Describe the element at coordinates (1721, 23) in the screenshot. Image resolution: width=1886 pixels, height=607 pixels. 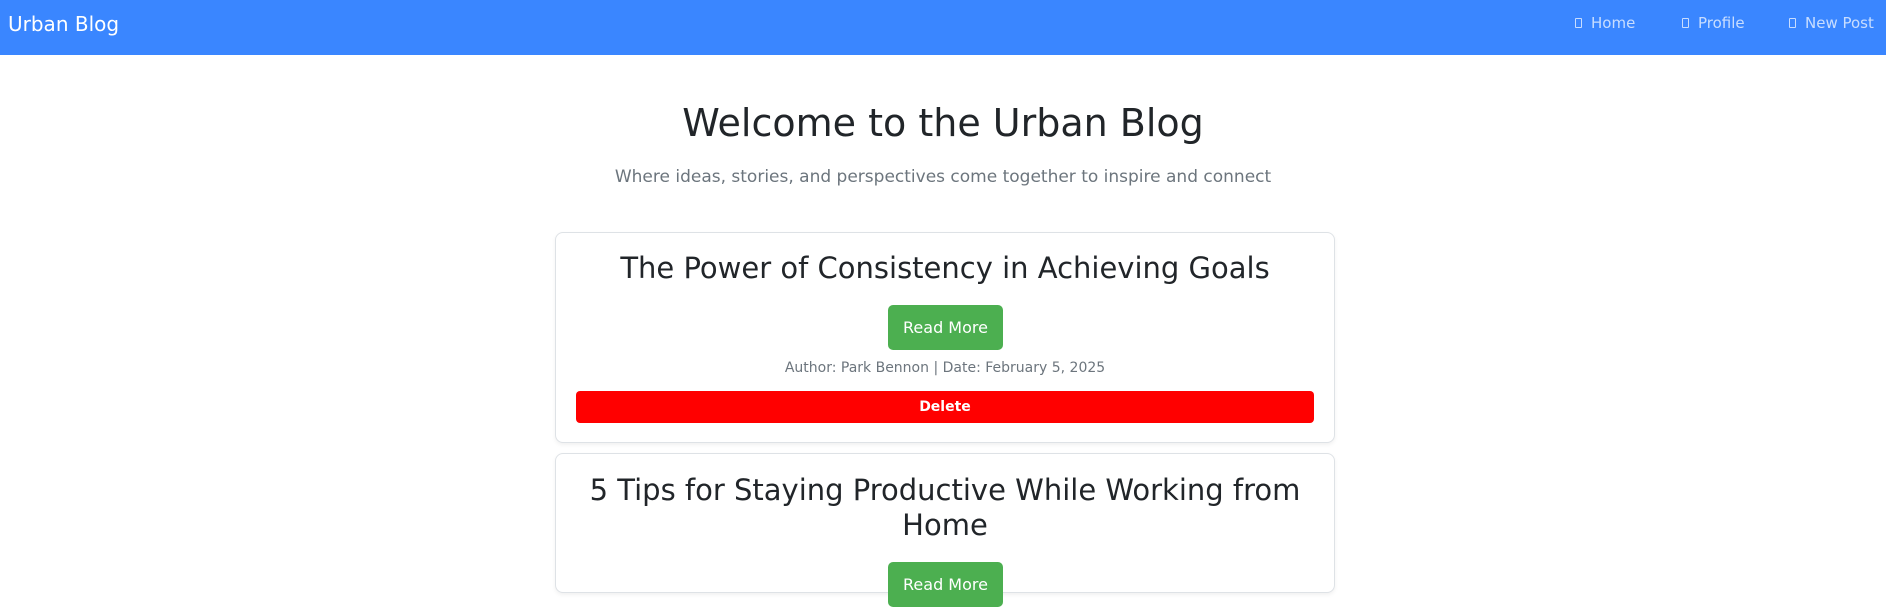
I see `nav-link-label: Profile` at that location.